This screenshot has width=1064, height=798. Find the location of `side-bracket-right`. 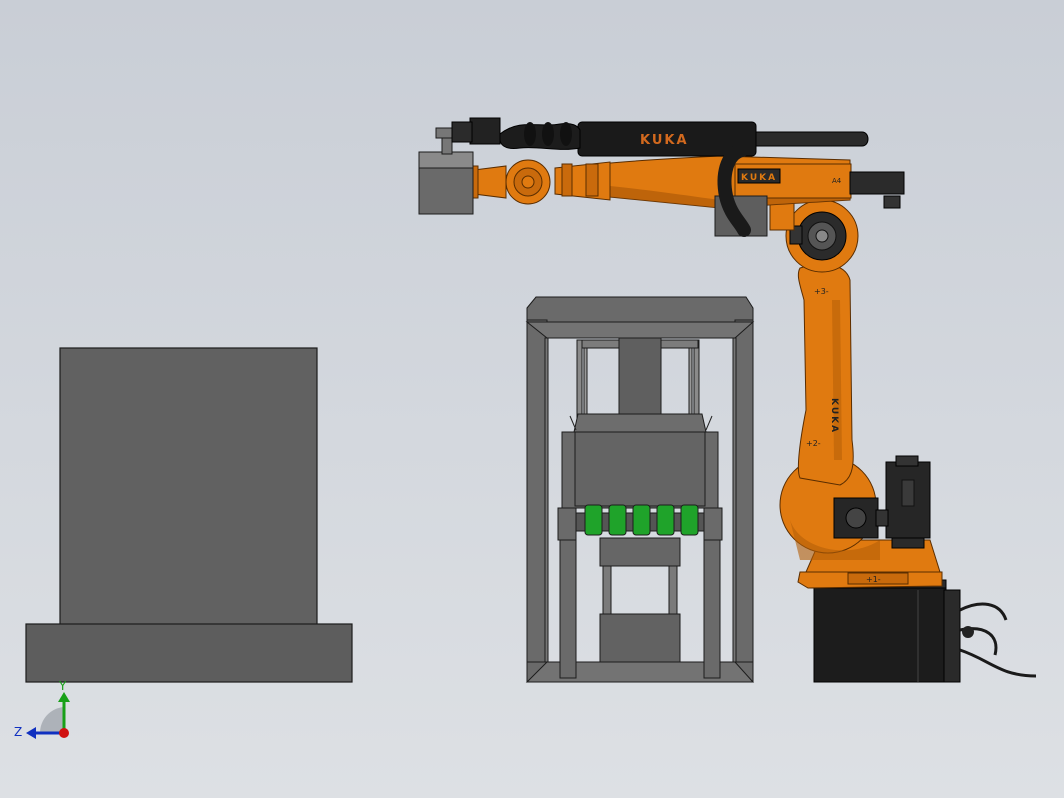

side-bracket-right is located at coordinates (713, 524).